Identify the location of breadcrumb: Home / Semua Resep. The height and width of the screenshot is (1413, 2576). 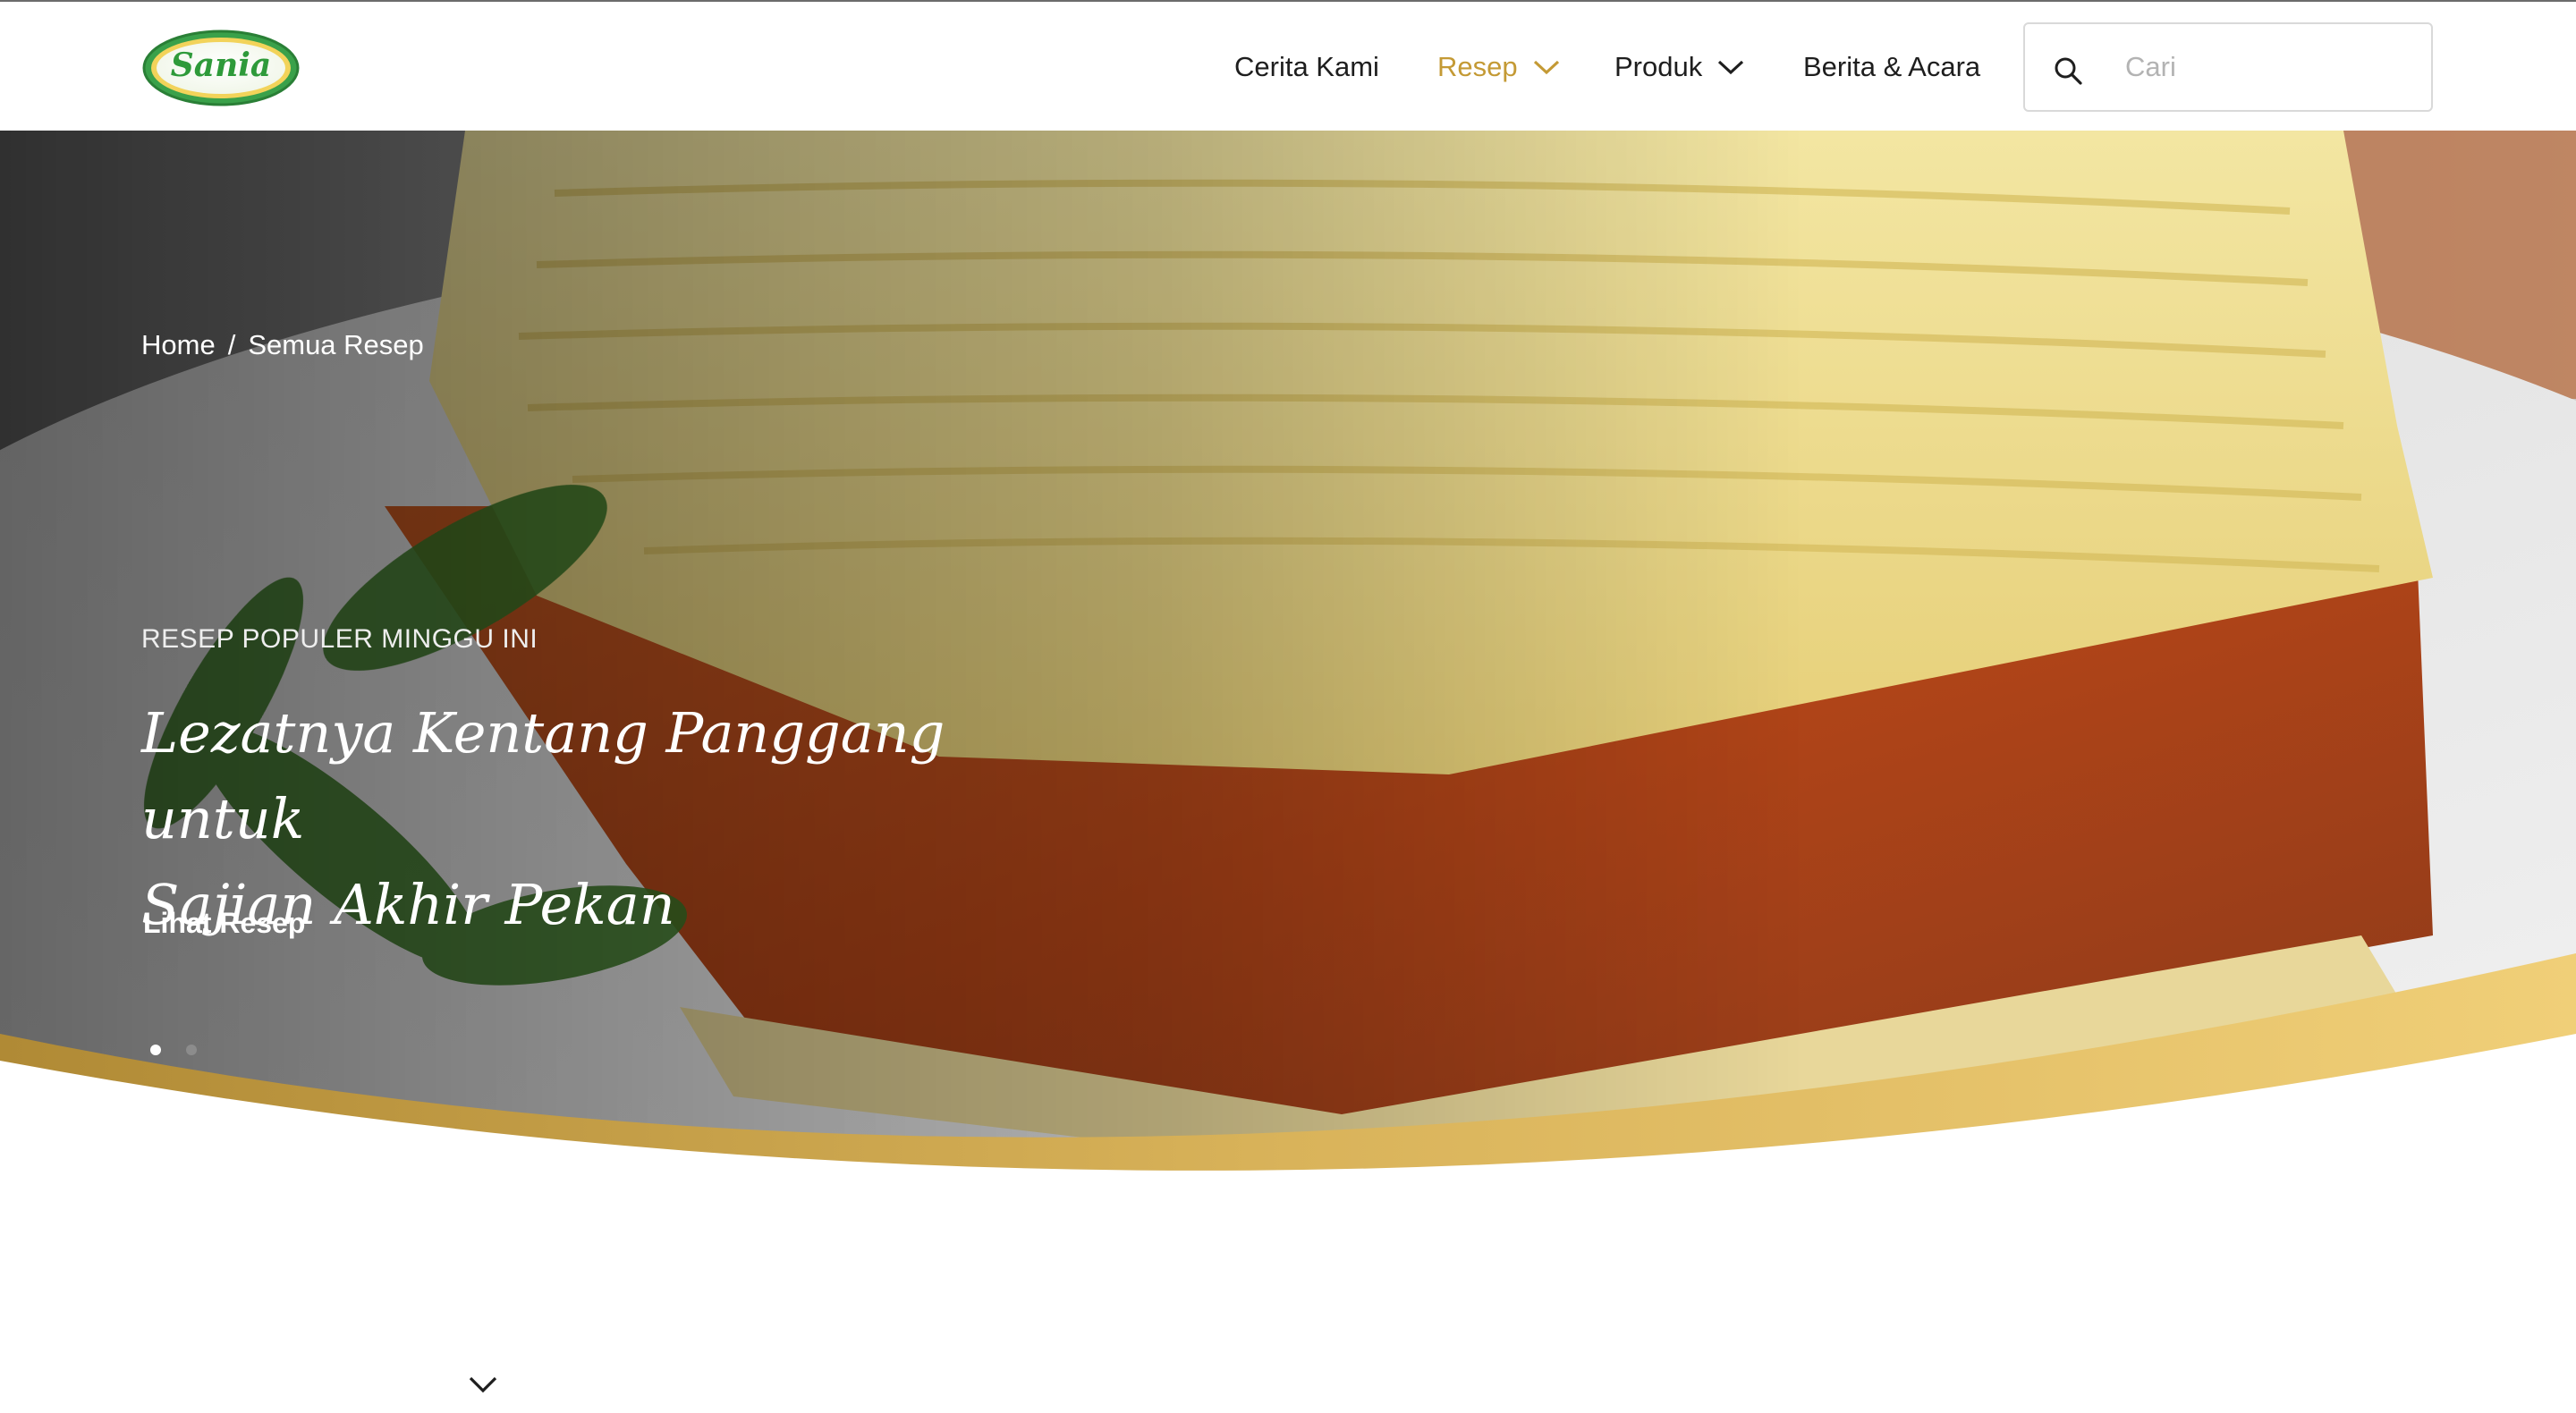
(282, 345).